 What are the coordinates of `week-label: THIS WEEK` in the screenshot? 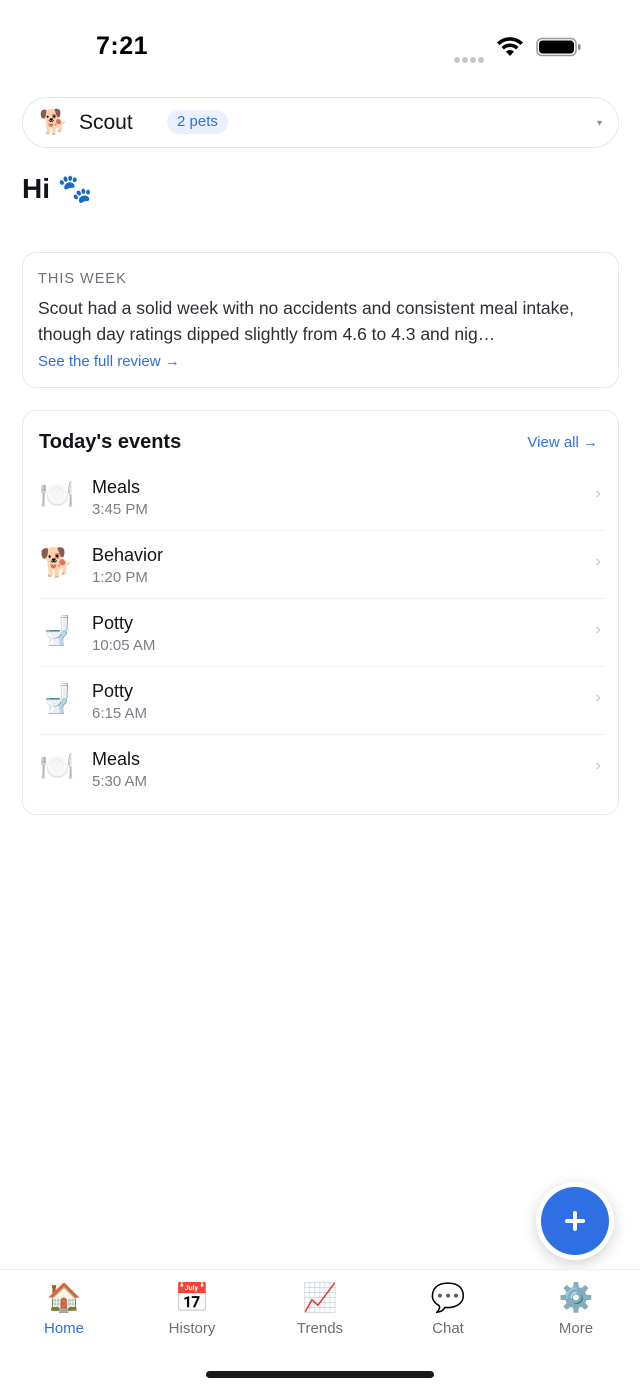 It's located at (82, 279).